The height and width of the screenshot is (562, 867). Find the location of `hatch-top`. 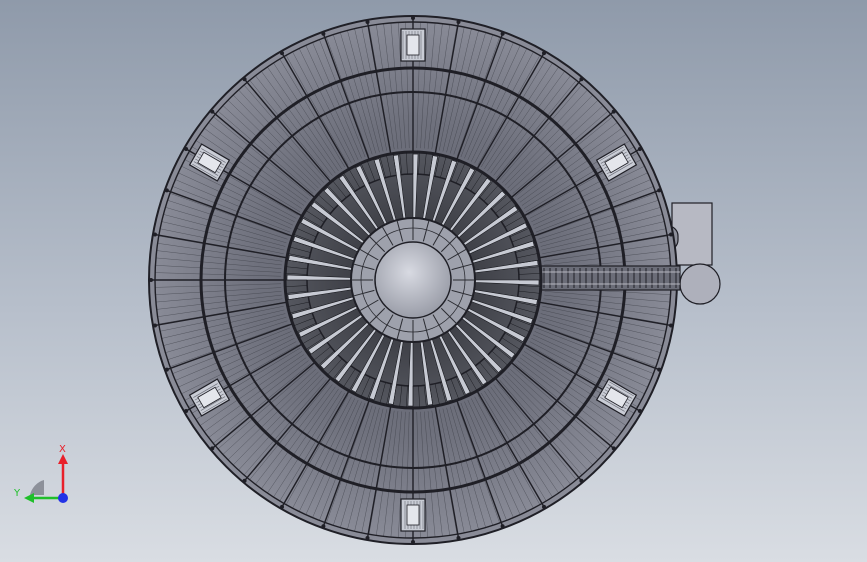

hatch-top is located at coordinates (413, 45).